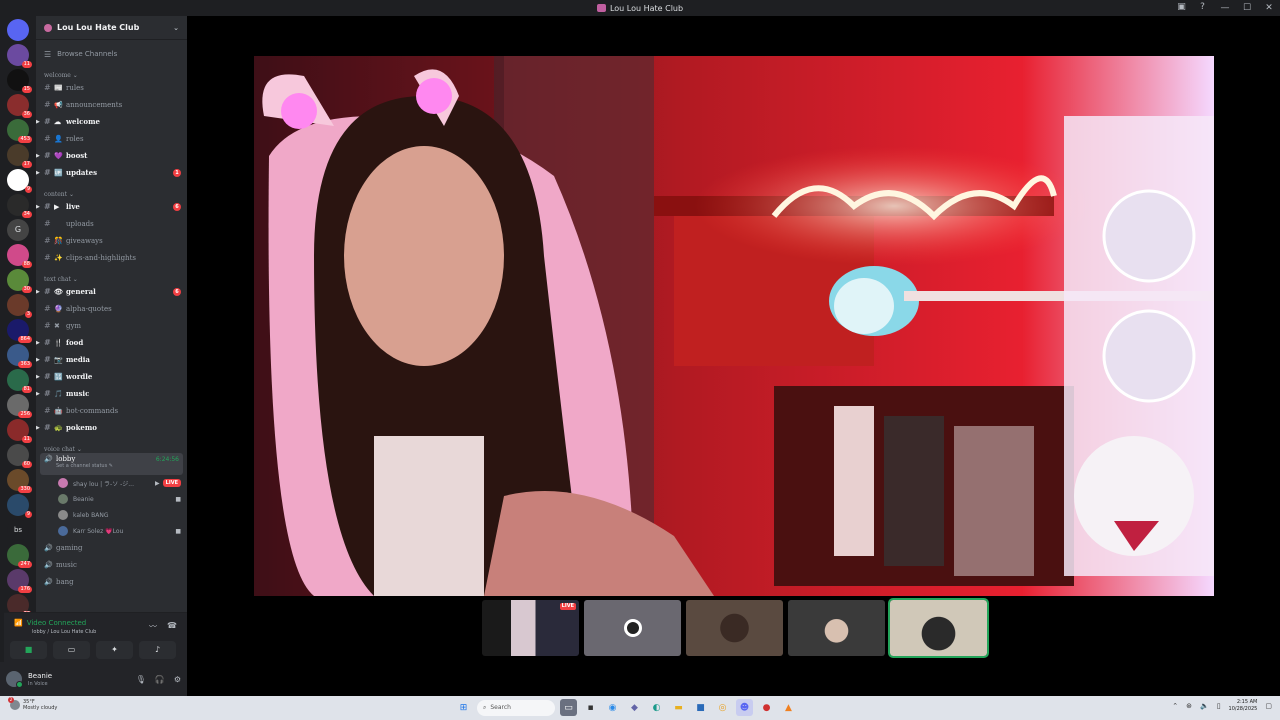 This screenshot has width=1280, height=720. Describe the element at coordinates (40, 676) in the screenshot. I see `username: Beanie` at that location.